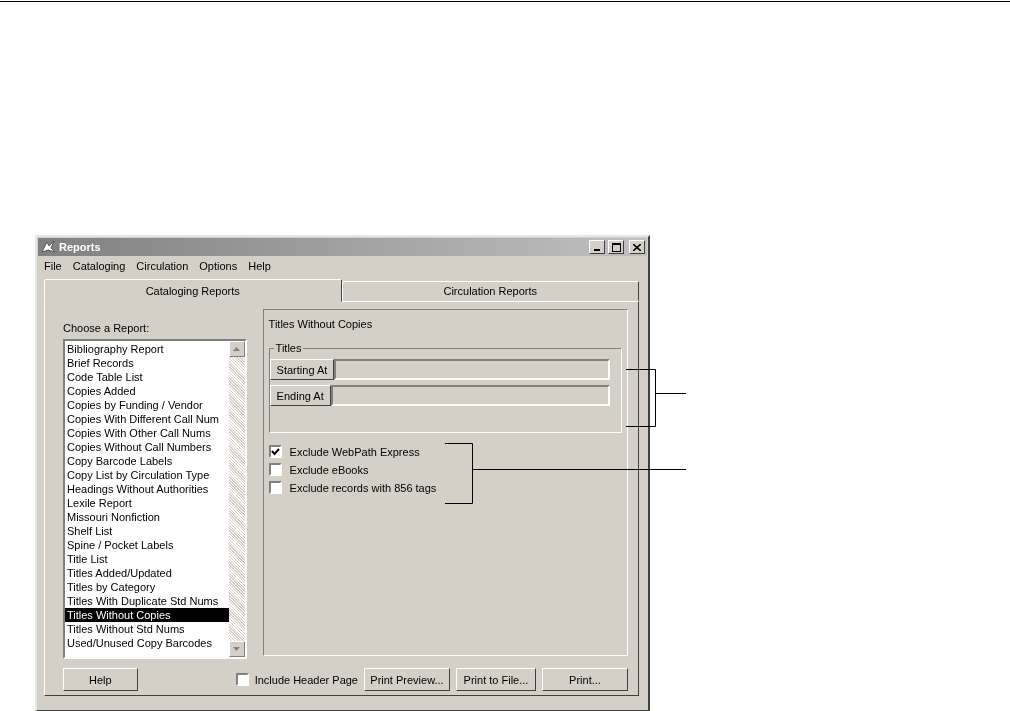  What do you see at coordinates (163, 266) in the screenshot?
I see `menu-item: Circulation` at bounding box center [163, 266].